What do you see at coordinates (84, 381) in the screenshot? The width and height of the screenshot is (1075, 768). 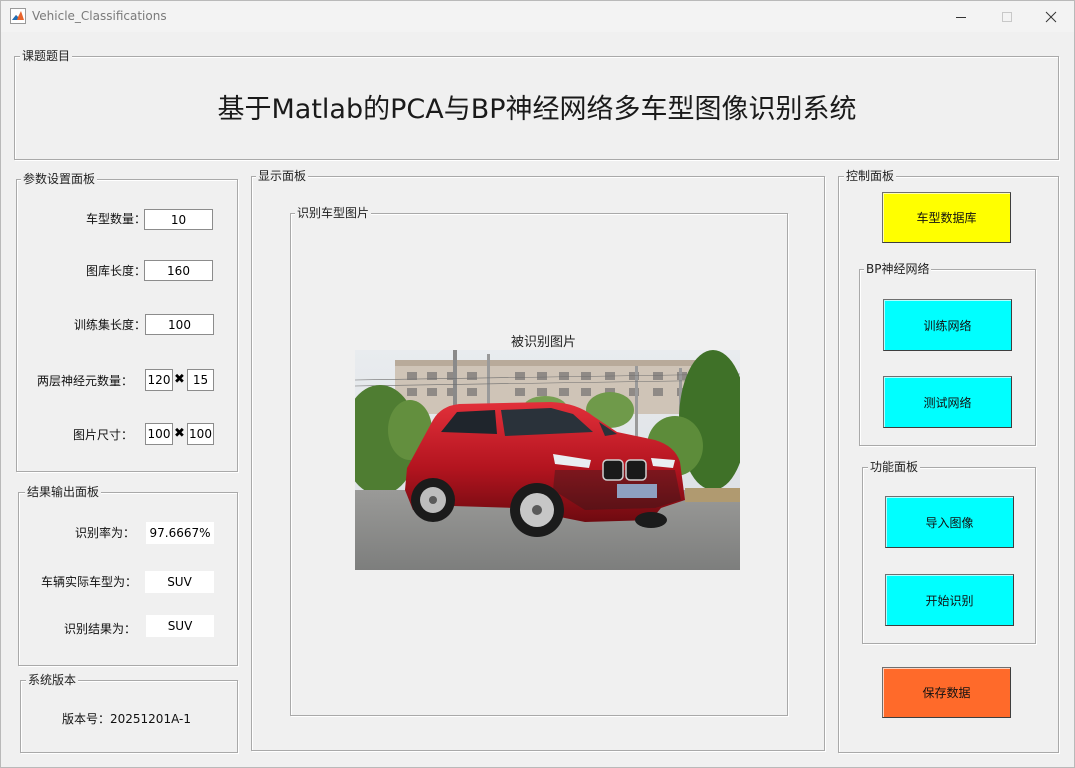 I see `neurons-label: 两层神经元数量：` at bounding box center [84, 381].